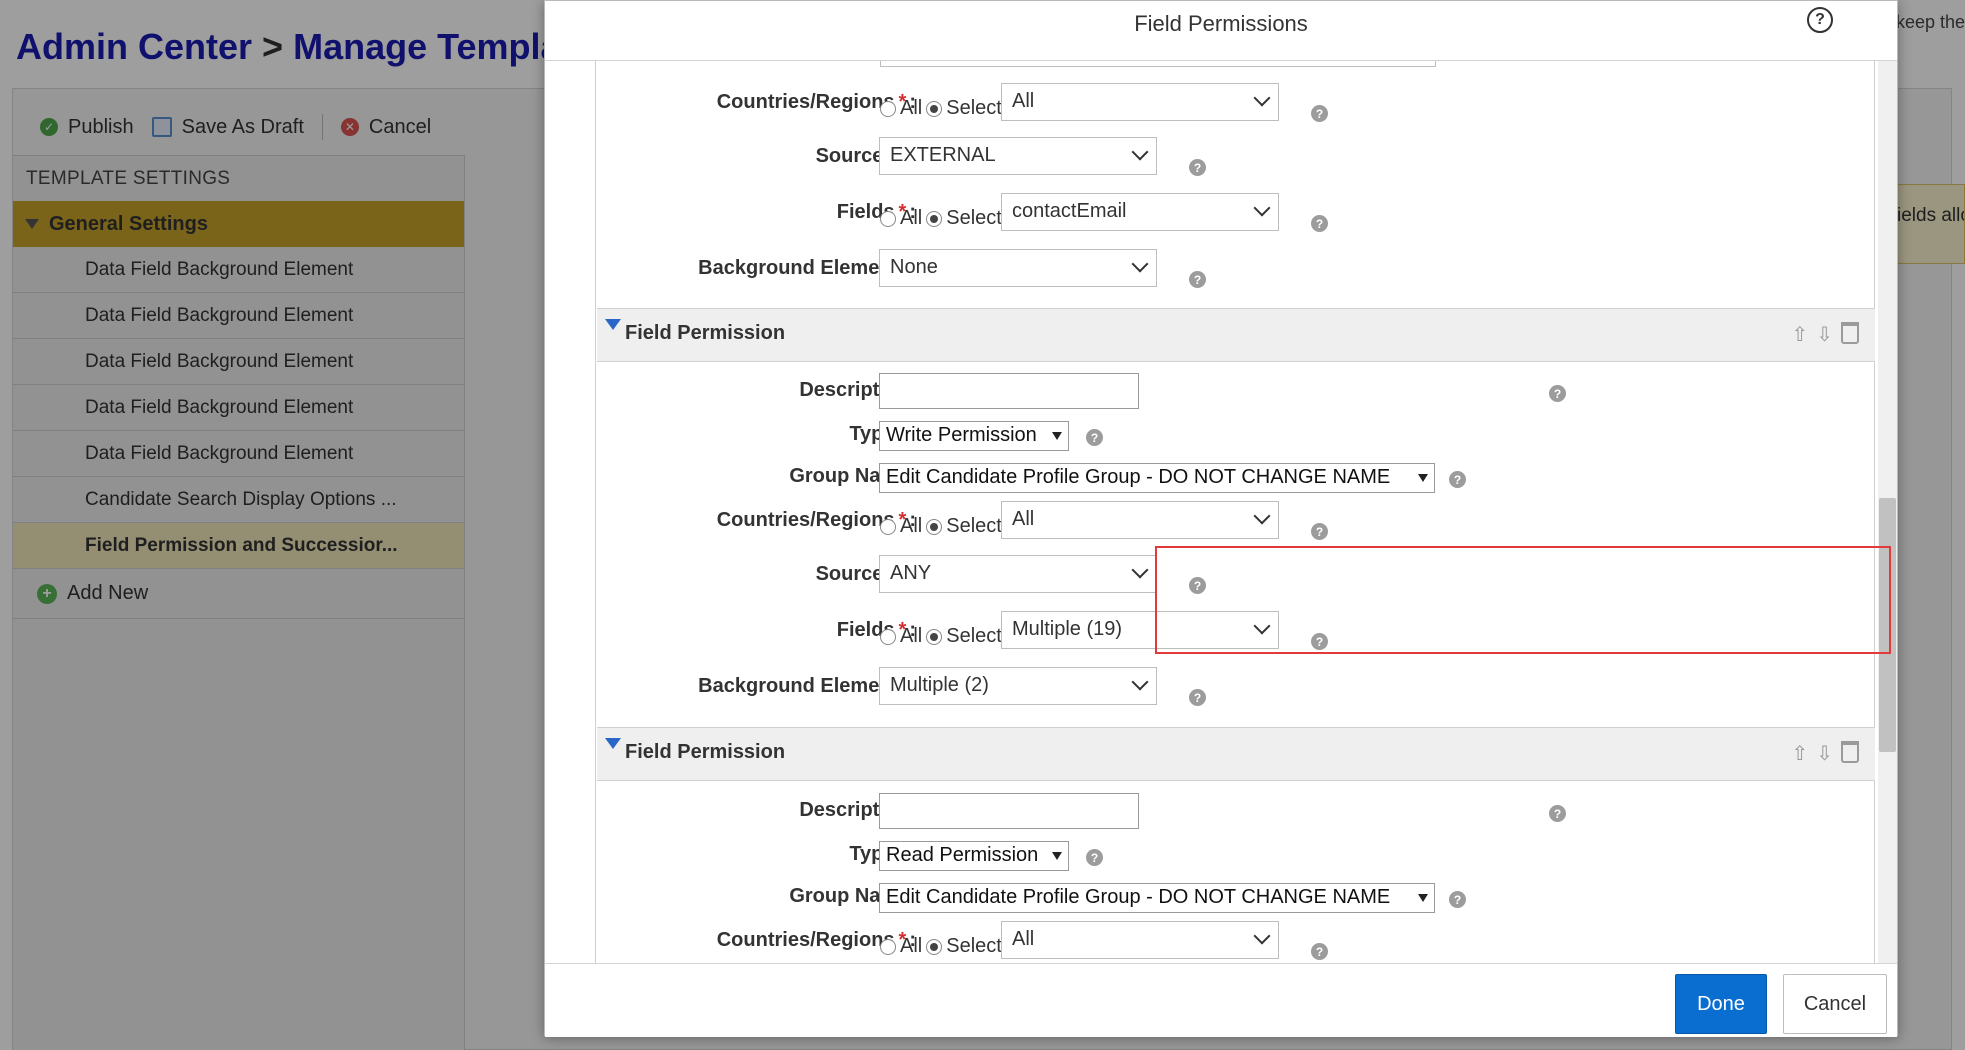 Image resolution: width=1965 pixels, height=1050 pixels. Describe the element at coordinates (1221, 1000) in the screenshot. I see `dialog-footer: Done Cancel` at that location.